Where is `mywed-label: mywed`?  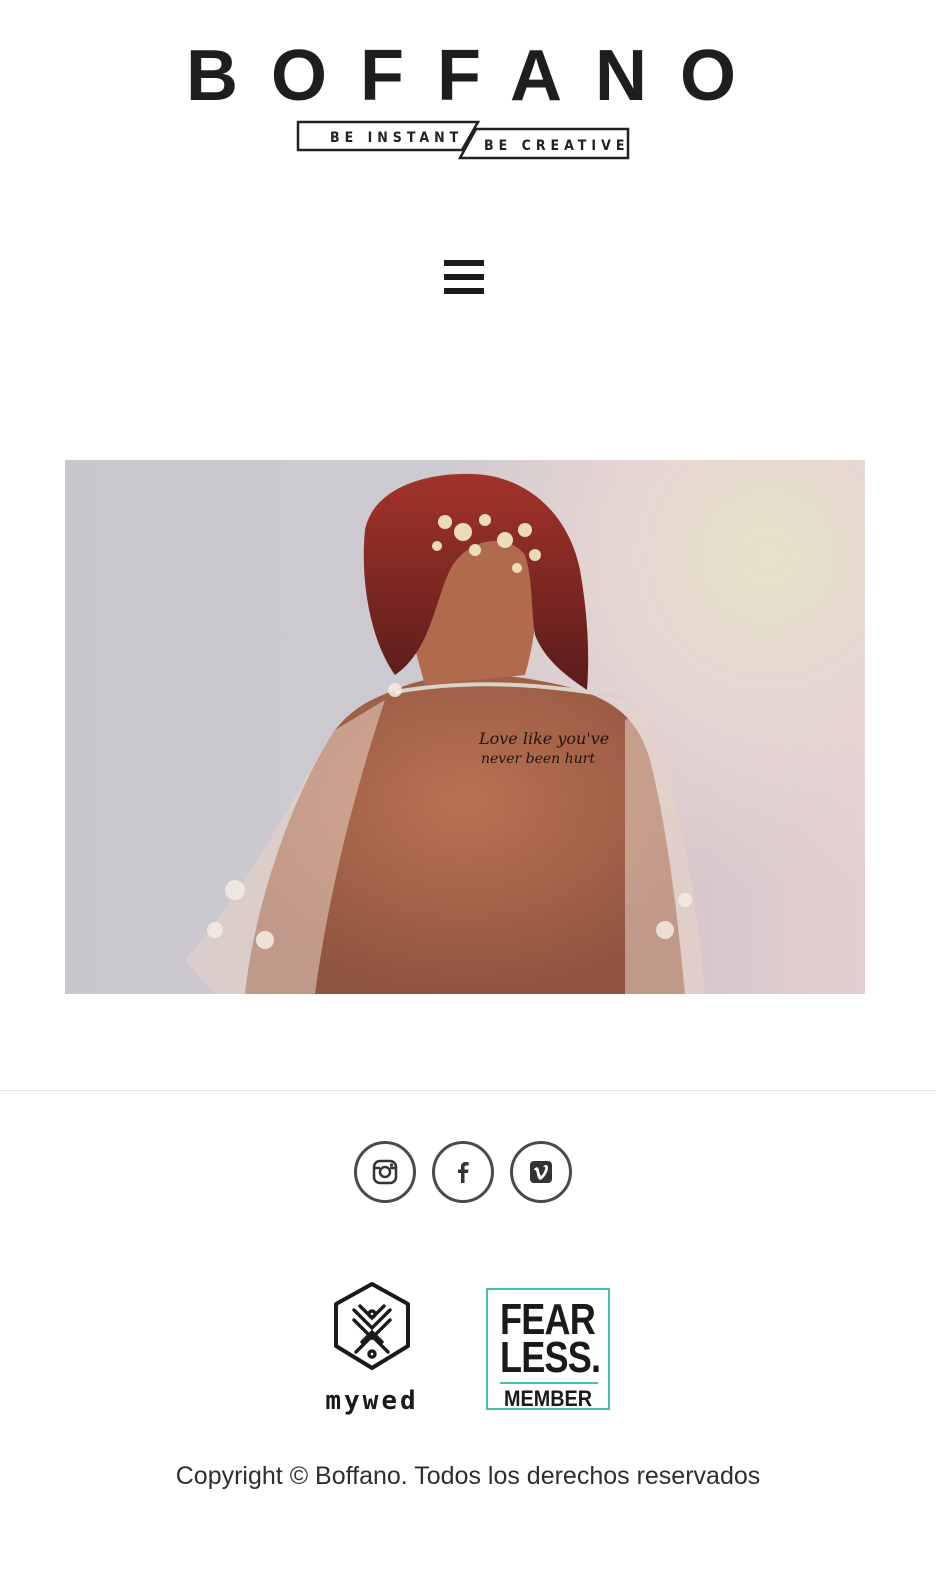 mywed-label: mywed is located at coordinates (372, 1401).